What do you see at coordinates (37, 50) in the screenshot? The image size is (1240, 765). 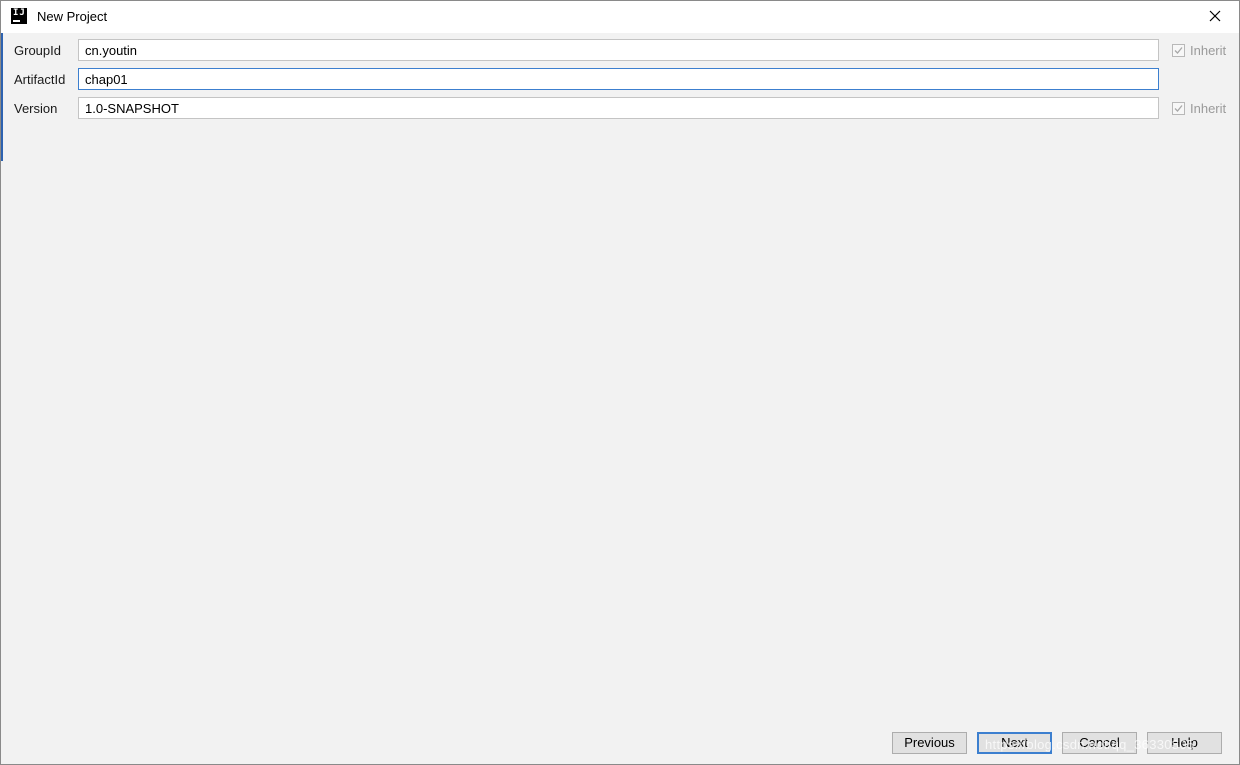 I see `groupid-label: GroupId` at bounding box center [37, 50].